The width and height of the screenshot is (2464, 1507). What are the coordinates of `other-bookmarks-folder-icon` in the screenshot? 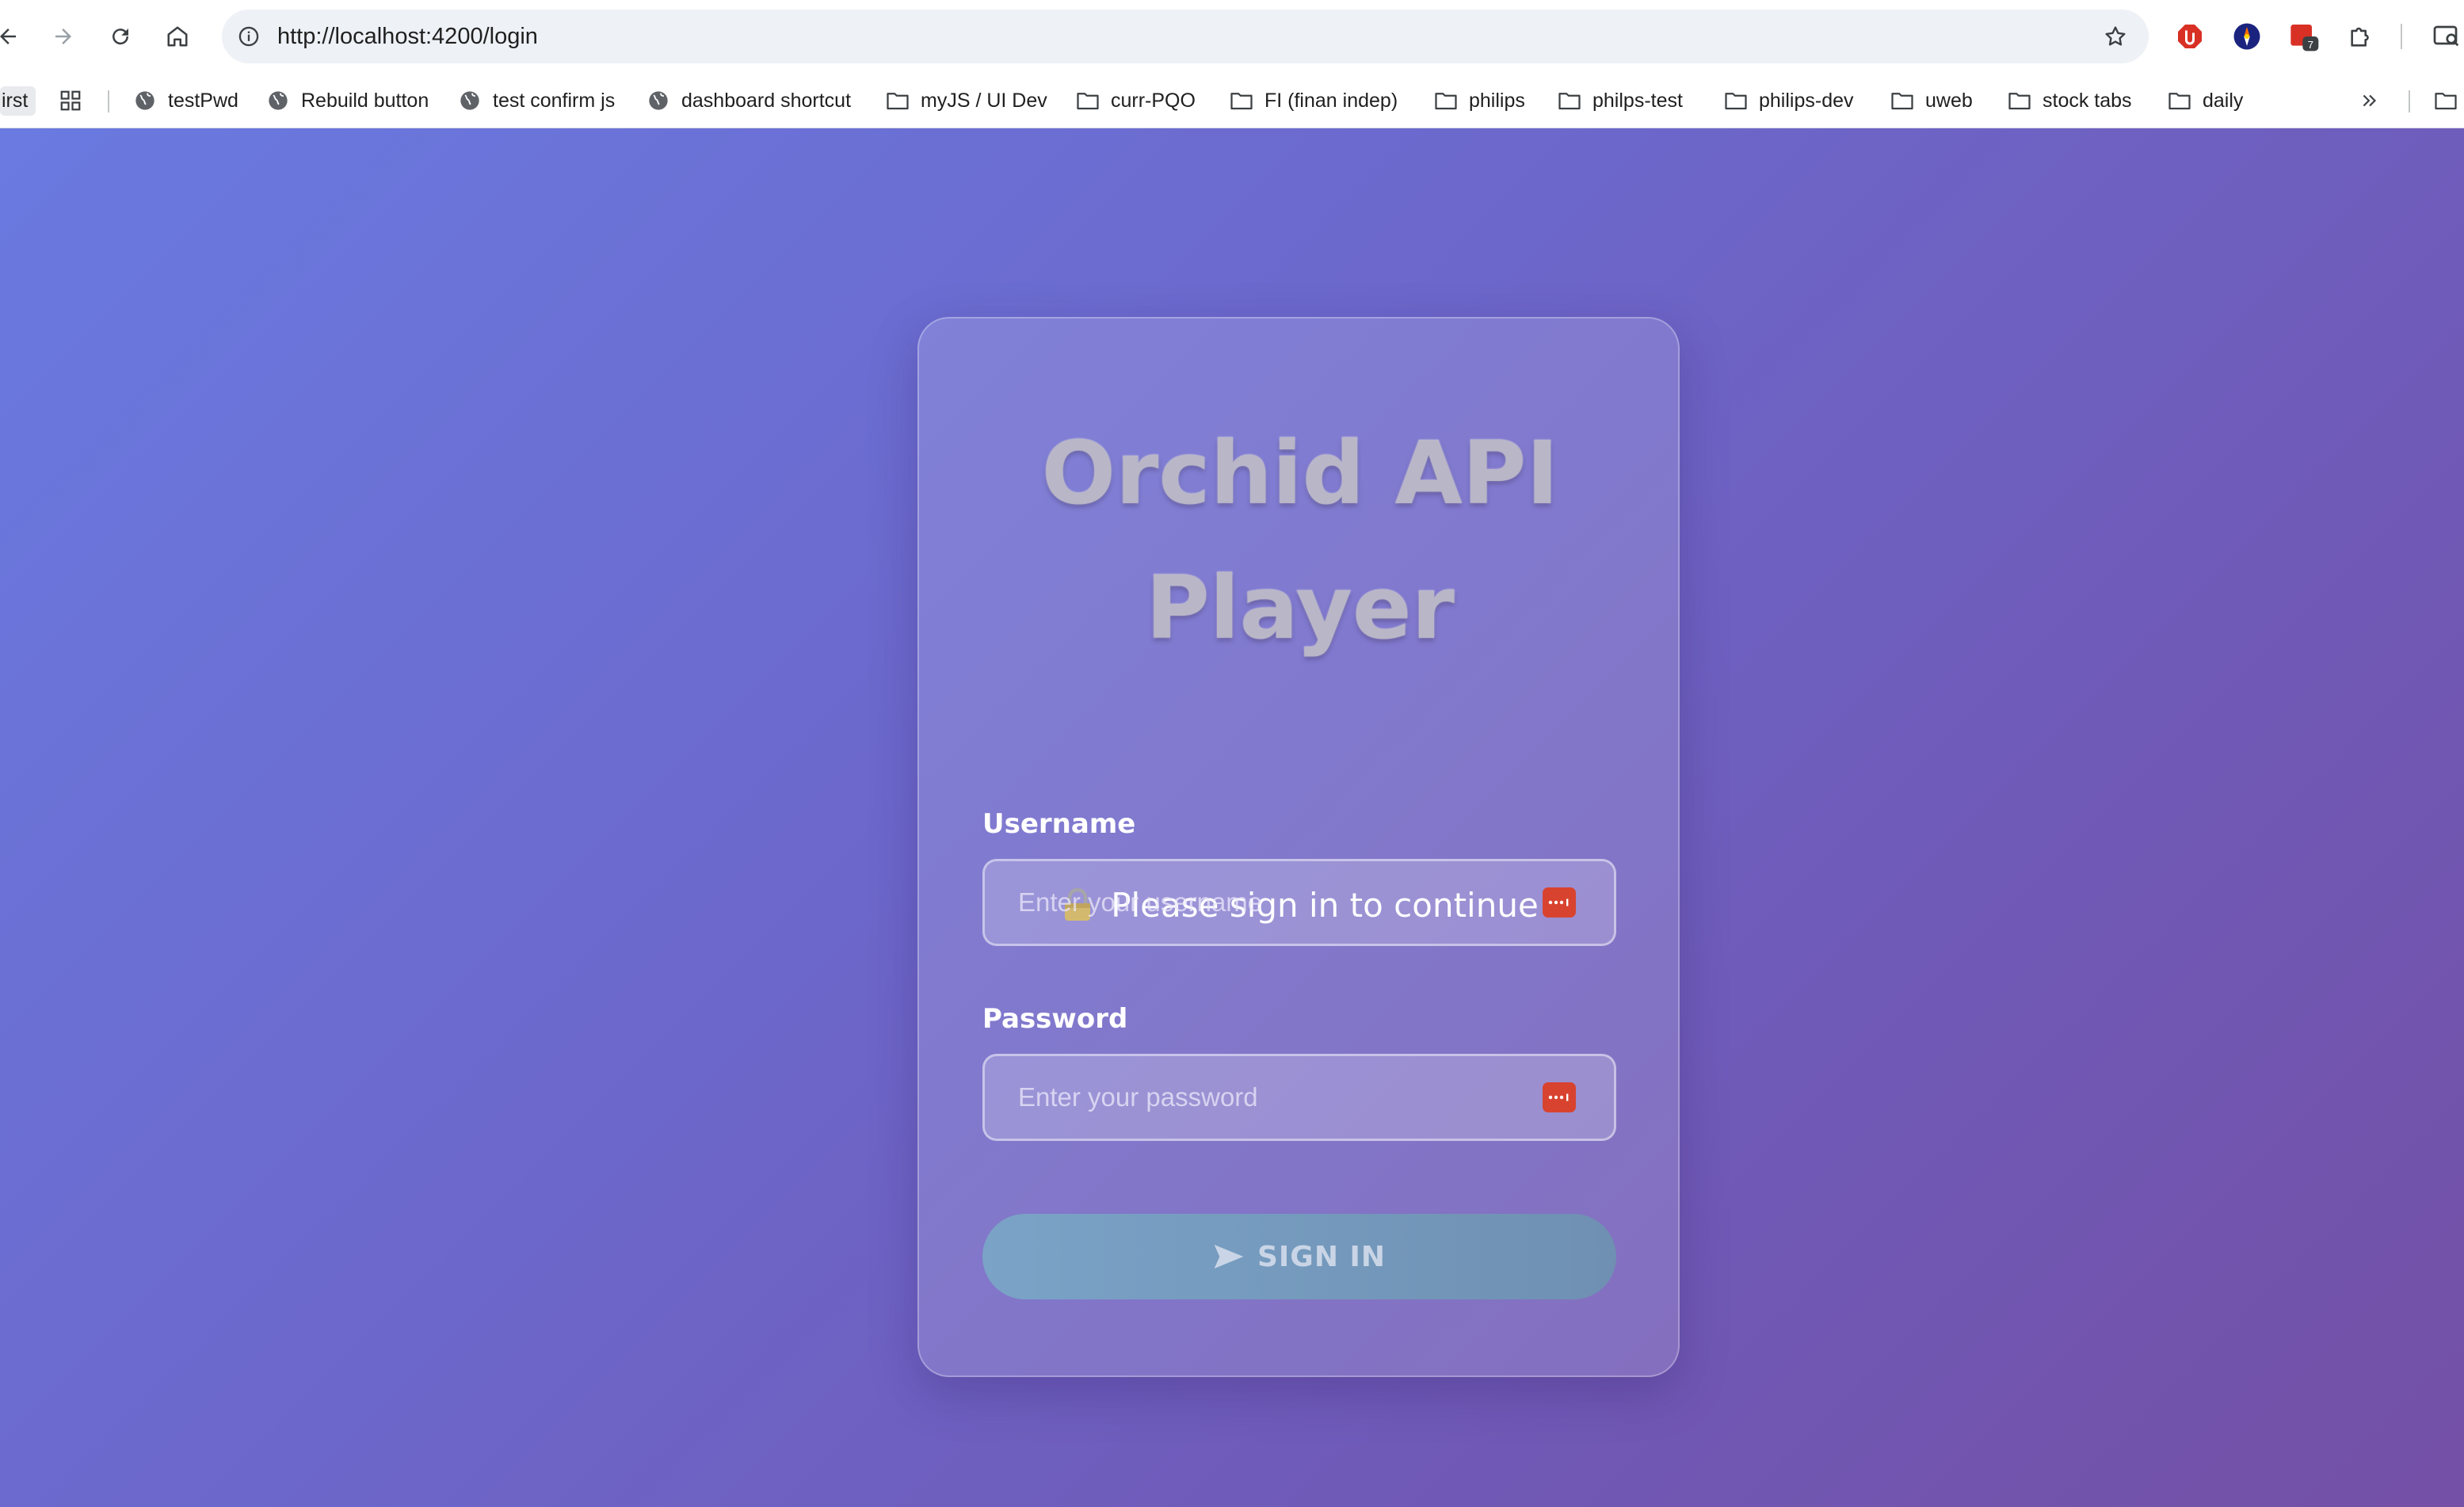 It's located at (2446, 100).